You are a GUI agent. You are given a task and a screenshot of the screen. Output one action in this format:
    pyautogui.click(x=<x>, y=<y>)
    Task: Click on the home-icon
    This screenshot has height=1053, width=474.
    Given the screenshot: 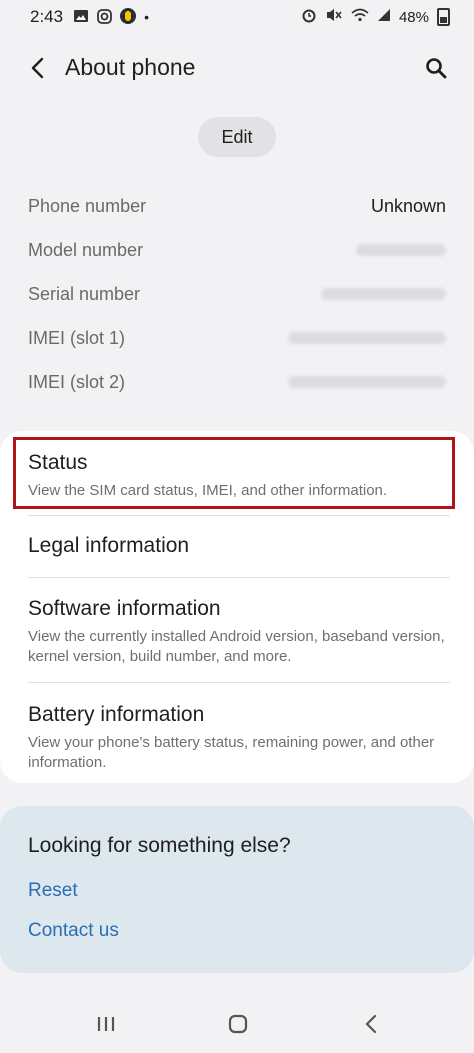 What is the action you would take?
    pyautogui.click(x=238, y=1024)
    